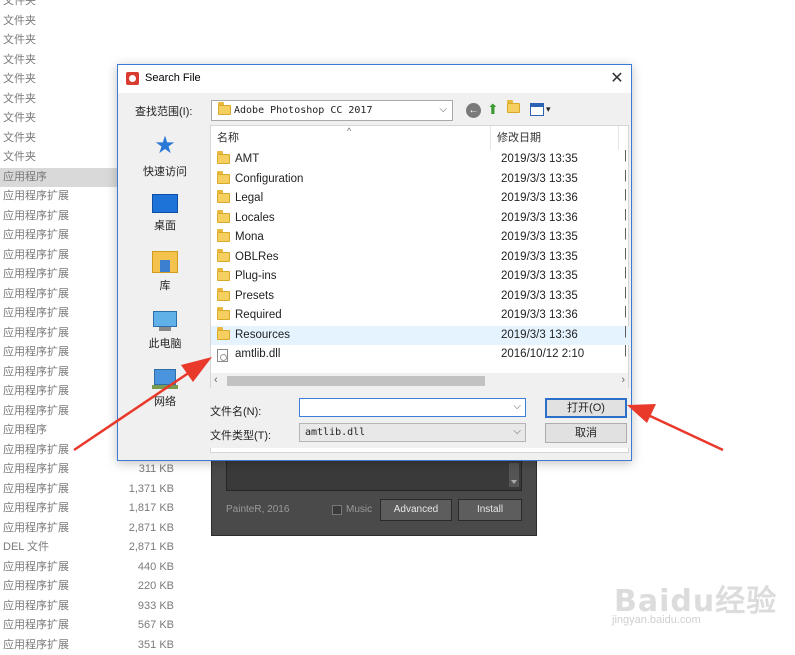 The width and height of the screenshot is (795, 655). I want to click on scroll-left-icon: ‹, so click(216, 380).